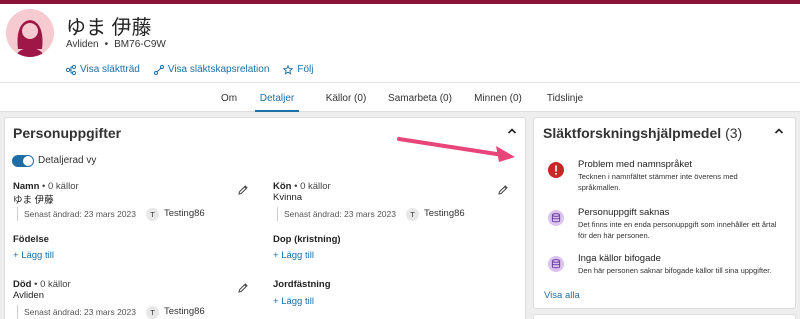 This screenshot has height=319, width=800. Describe the element at coordinates (67, 133) in the screenshot. I see `personal-info-title: Personuppgifter` at that location.